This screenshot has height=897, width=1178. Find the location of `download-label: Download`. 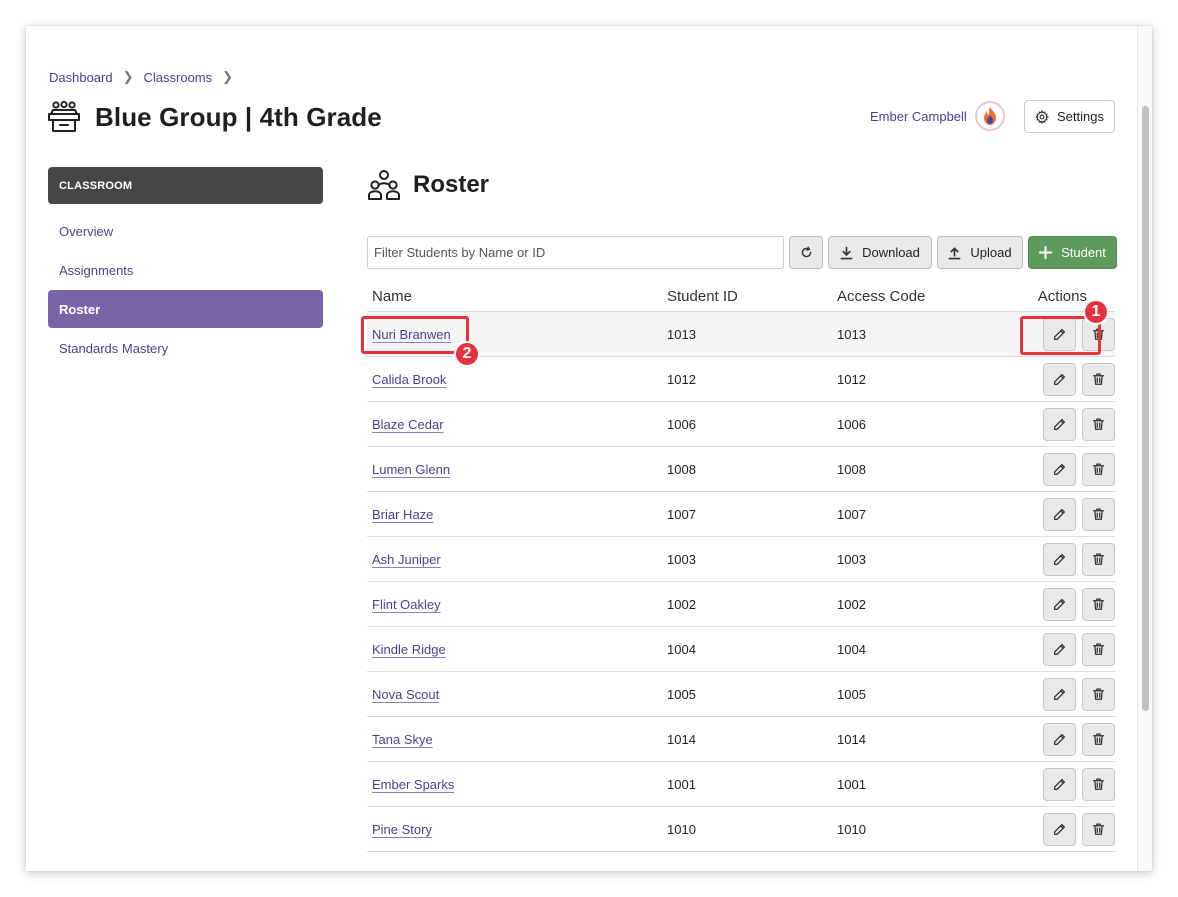

download-label: Download is located at coordinates (891, 252).